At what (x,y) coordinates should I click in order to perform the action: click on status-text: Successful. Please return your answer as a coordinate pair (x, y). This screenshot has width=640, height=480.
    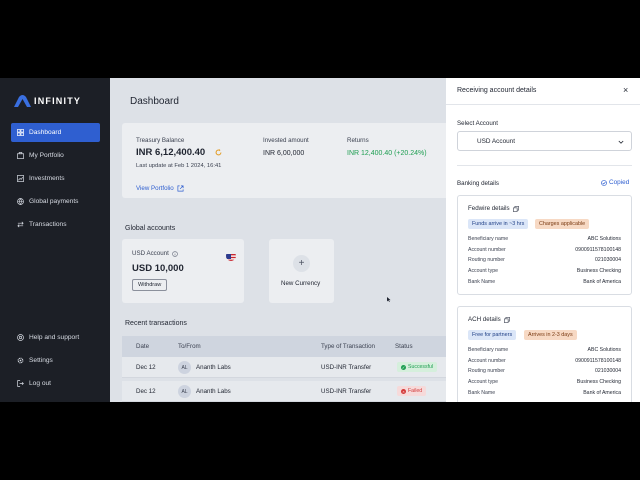
    Looking at the image, I should click on (421, 367).